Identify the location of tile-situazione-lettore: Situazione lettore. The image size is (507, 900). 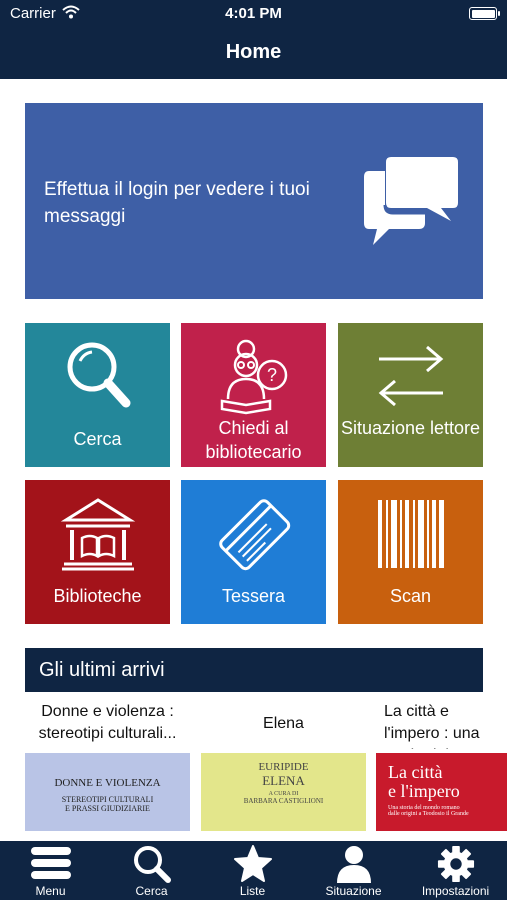
(410, 395).